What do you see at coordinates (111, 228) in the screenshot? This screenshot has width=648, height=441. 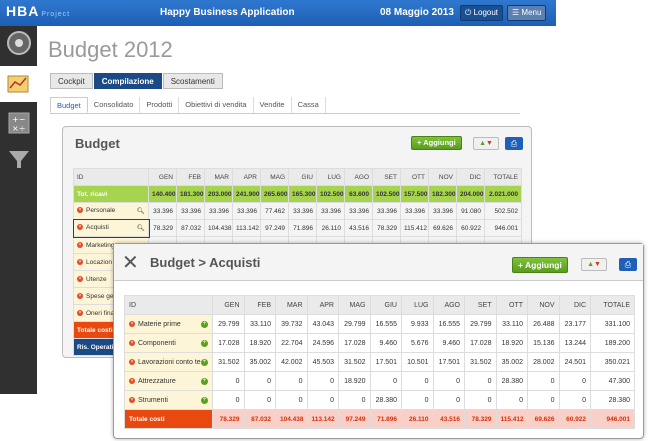 I see `row-label-cell: × Acquisti 🔍︎` at bounding box center [111, 228].